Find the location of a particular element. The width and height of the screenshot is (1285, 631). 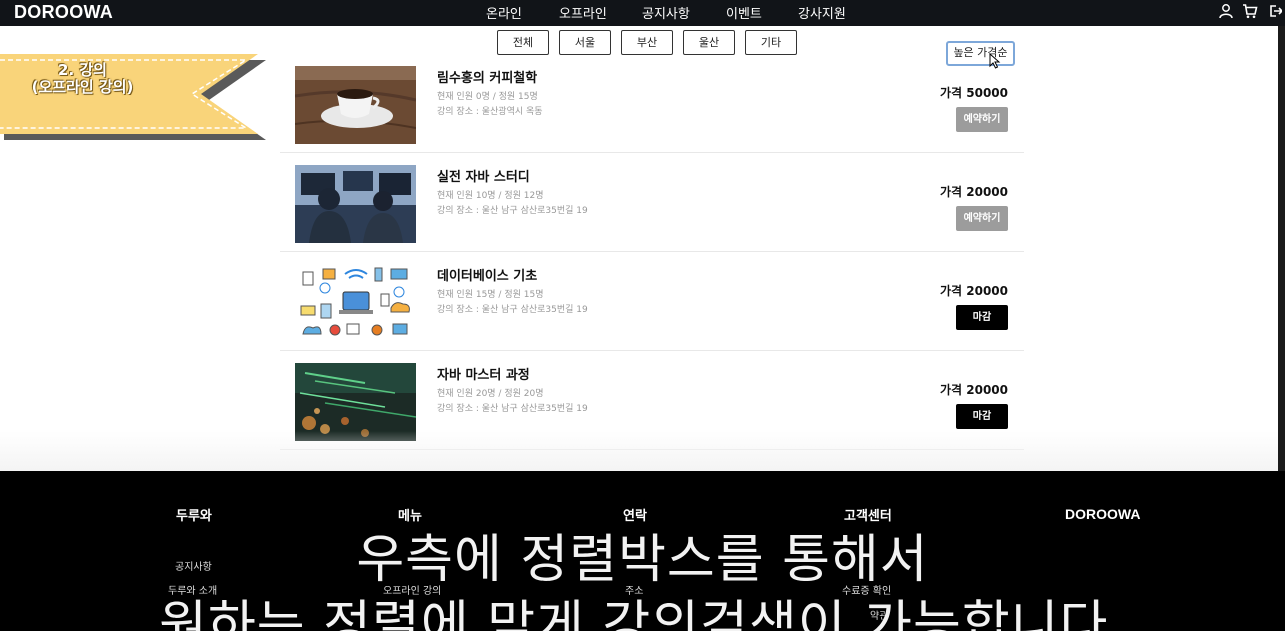

cart-icon is located at coordinates (1250, 11).